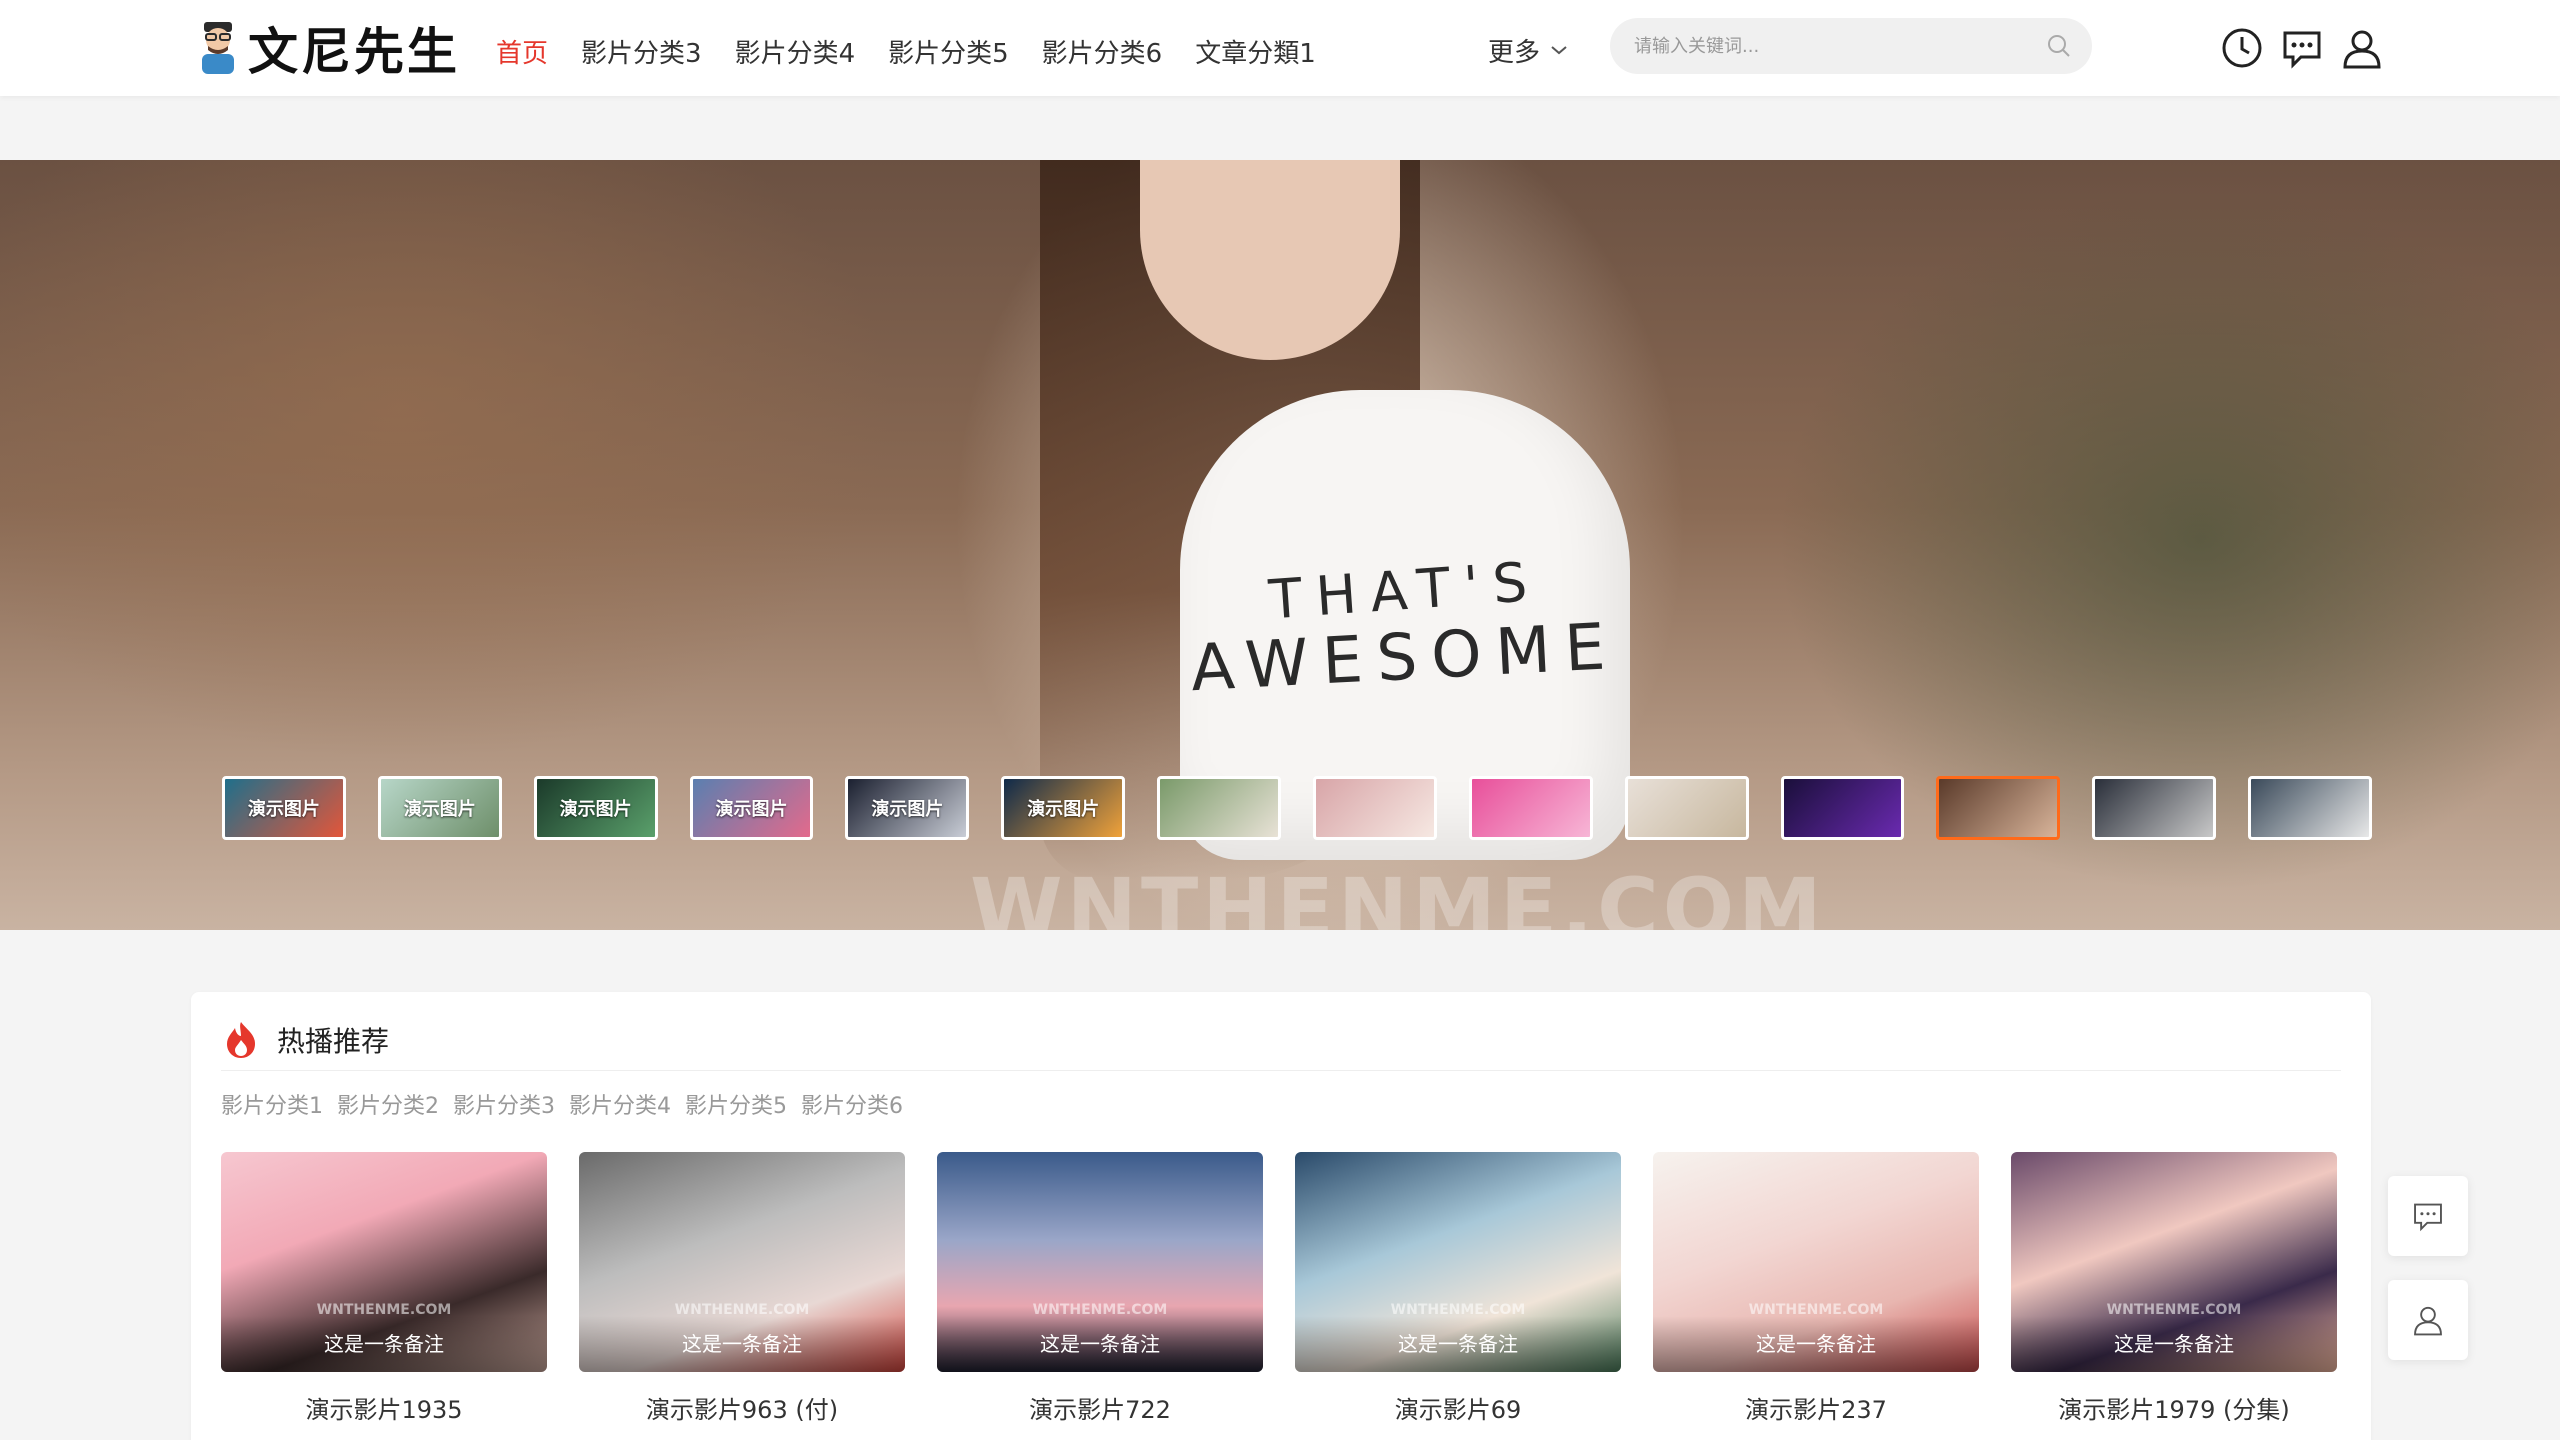  What do you see at coordinates (852, 1106) in the screenshot?
I see `category-link: 影片分类6` at bounding box center [852, 1106].